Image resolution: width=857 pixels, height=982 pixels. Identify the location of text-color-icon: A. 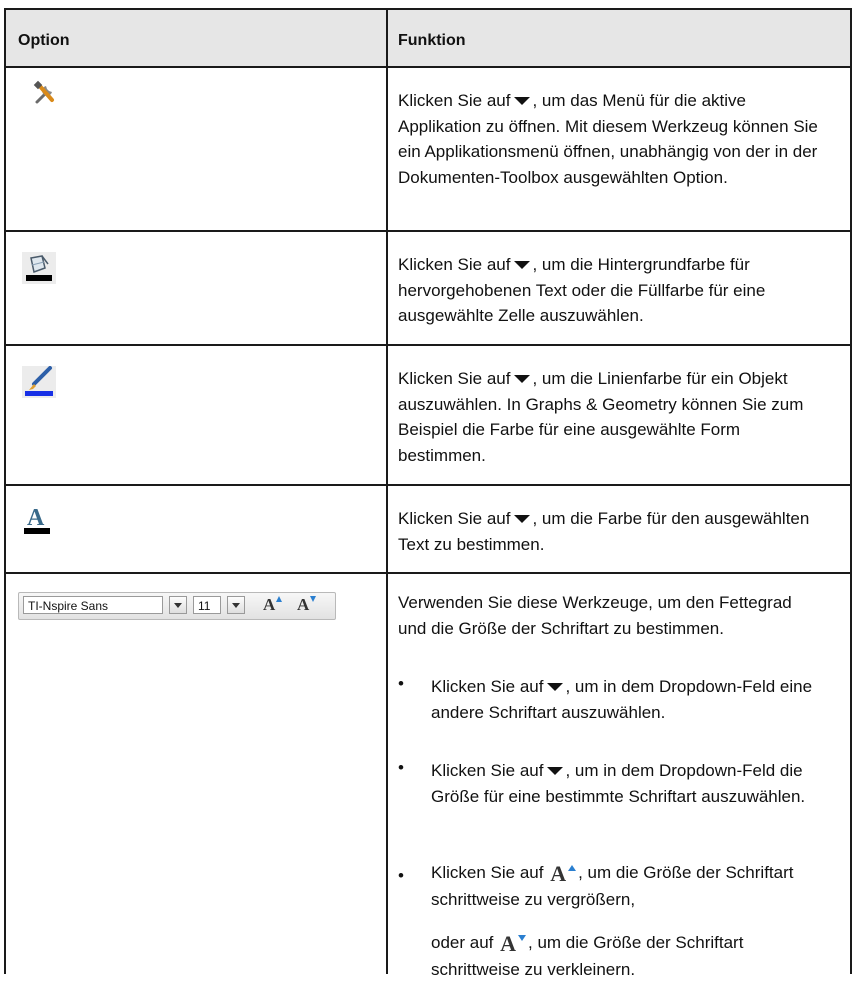
(38, 522).